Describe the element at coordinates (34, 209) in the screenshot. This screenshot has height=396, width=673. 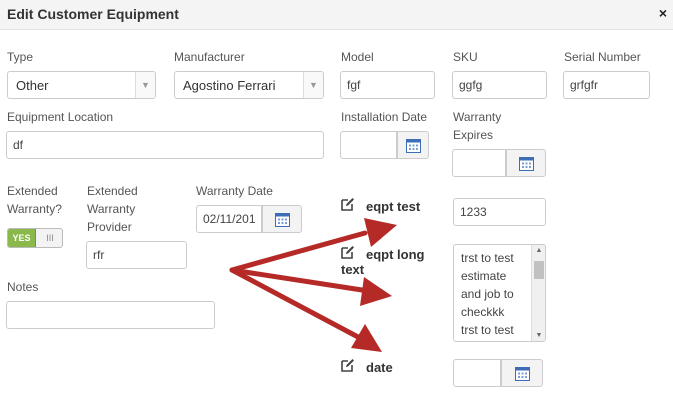
I see `extended-warranty-label-2: Warranty?` at that location.